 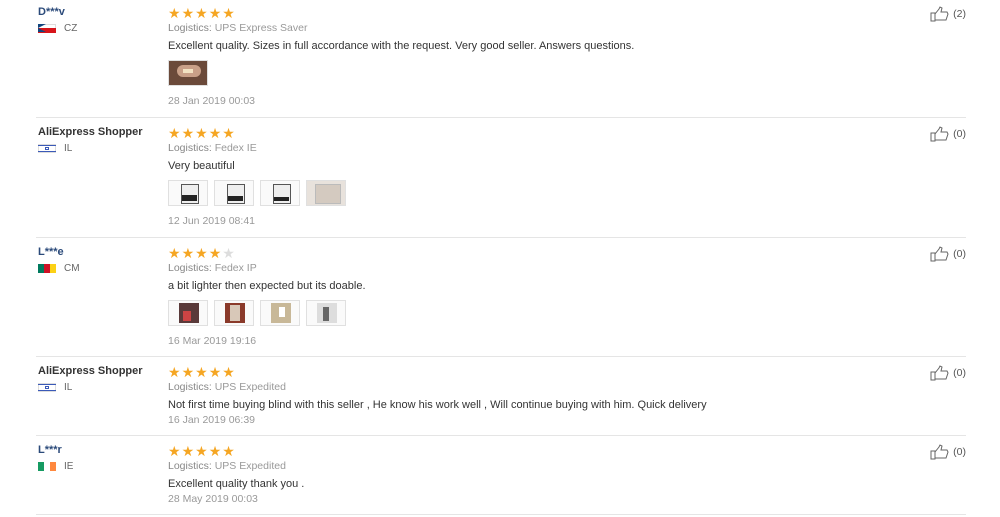 I want to click on review-text: Excellent quality thank you ., so click(x=236, y=484).